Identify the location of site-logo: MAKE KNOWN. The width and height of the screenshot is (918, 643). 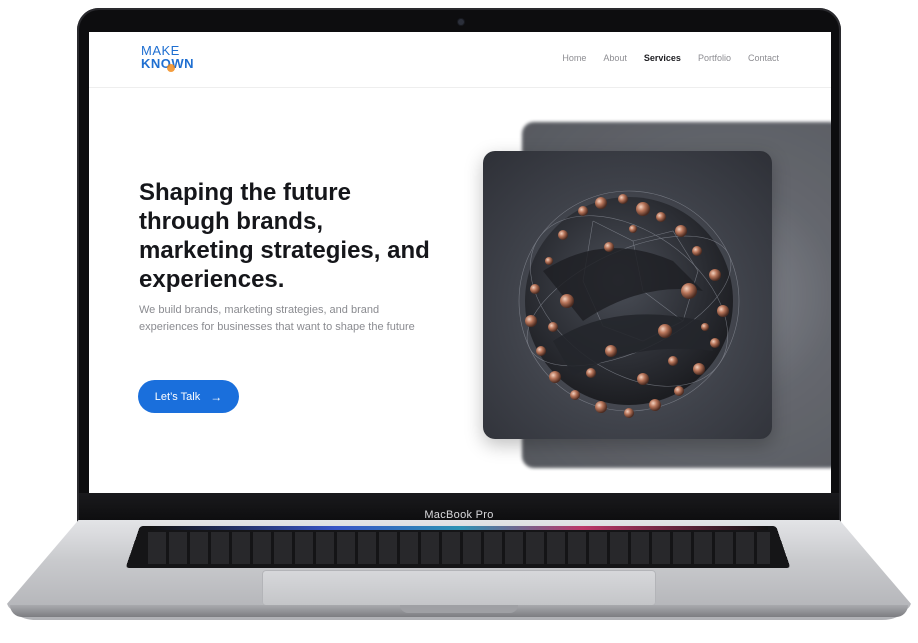
(167, 58).